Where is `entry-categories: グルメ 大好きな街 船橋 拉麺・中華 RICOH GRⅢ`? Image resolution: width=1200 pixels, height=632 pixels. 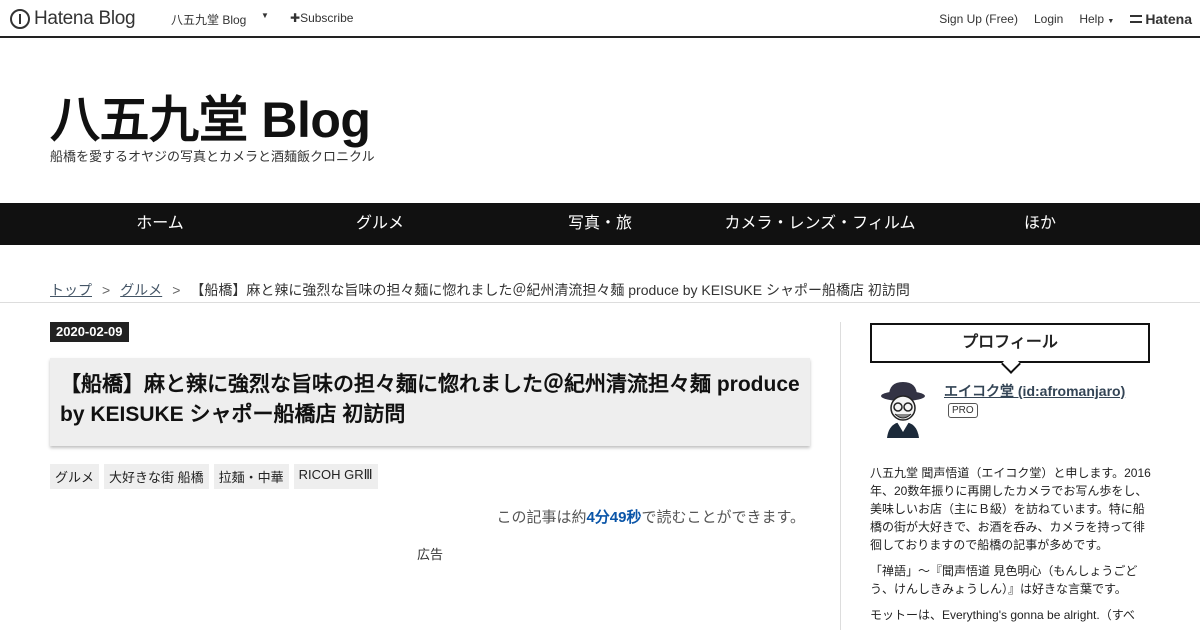 entry-categories: グルメ 大好きな街 船橋 拉麺・中華 RICOH GRⅢ is located at coordinates (214, 476).